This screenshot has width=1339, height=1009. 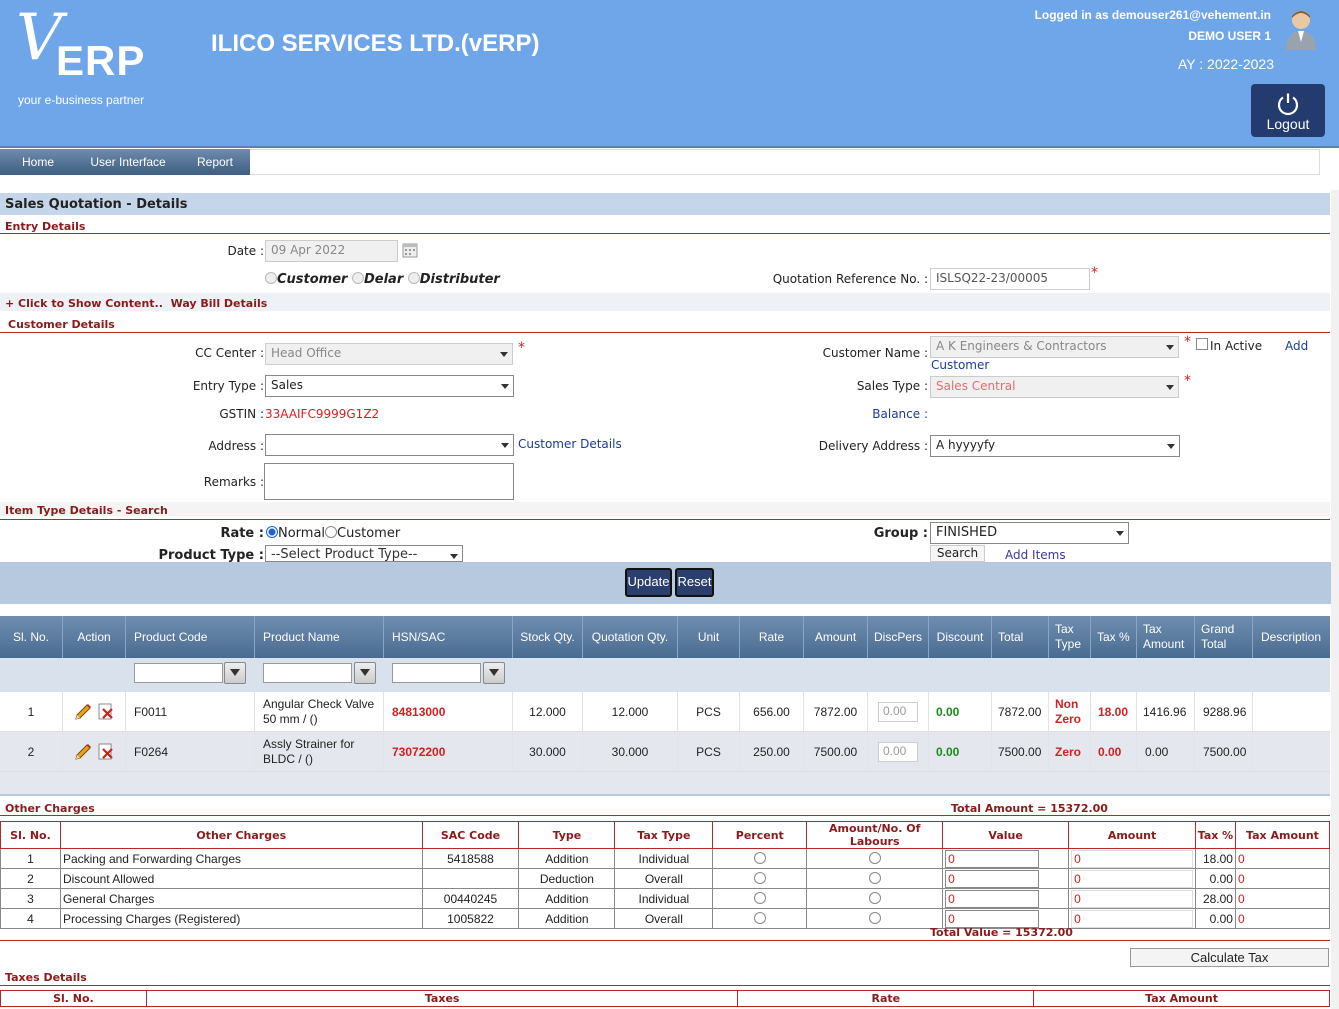 What do you see at coordinates (245, 251) in the screenshot?
I see `date-label: Date :` at bounding box center [245, 251].